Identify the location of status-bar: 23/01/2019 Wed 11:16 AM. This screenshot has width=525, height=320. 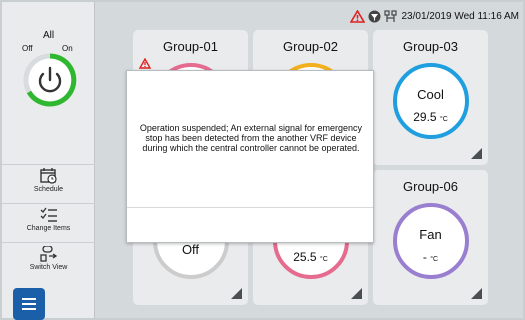
(434, 16).